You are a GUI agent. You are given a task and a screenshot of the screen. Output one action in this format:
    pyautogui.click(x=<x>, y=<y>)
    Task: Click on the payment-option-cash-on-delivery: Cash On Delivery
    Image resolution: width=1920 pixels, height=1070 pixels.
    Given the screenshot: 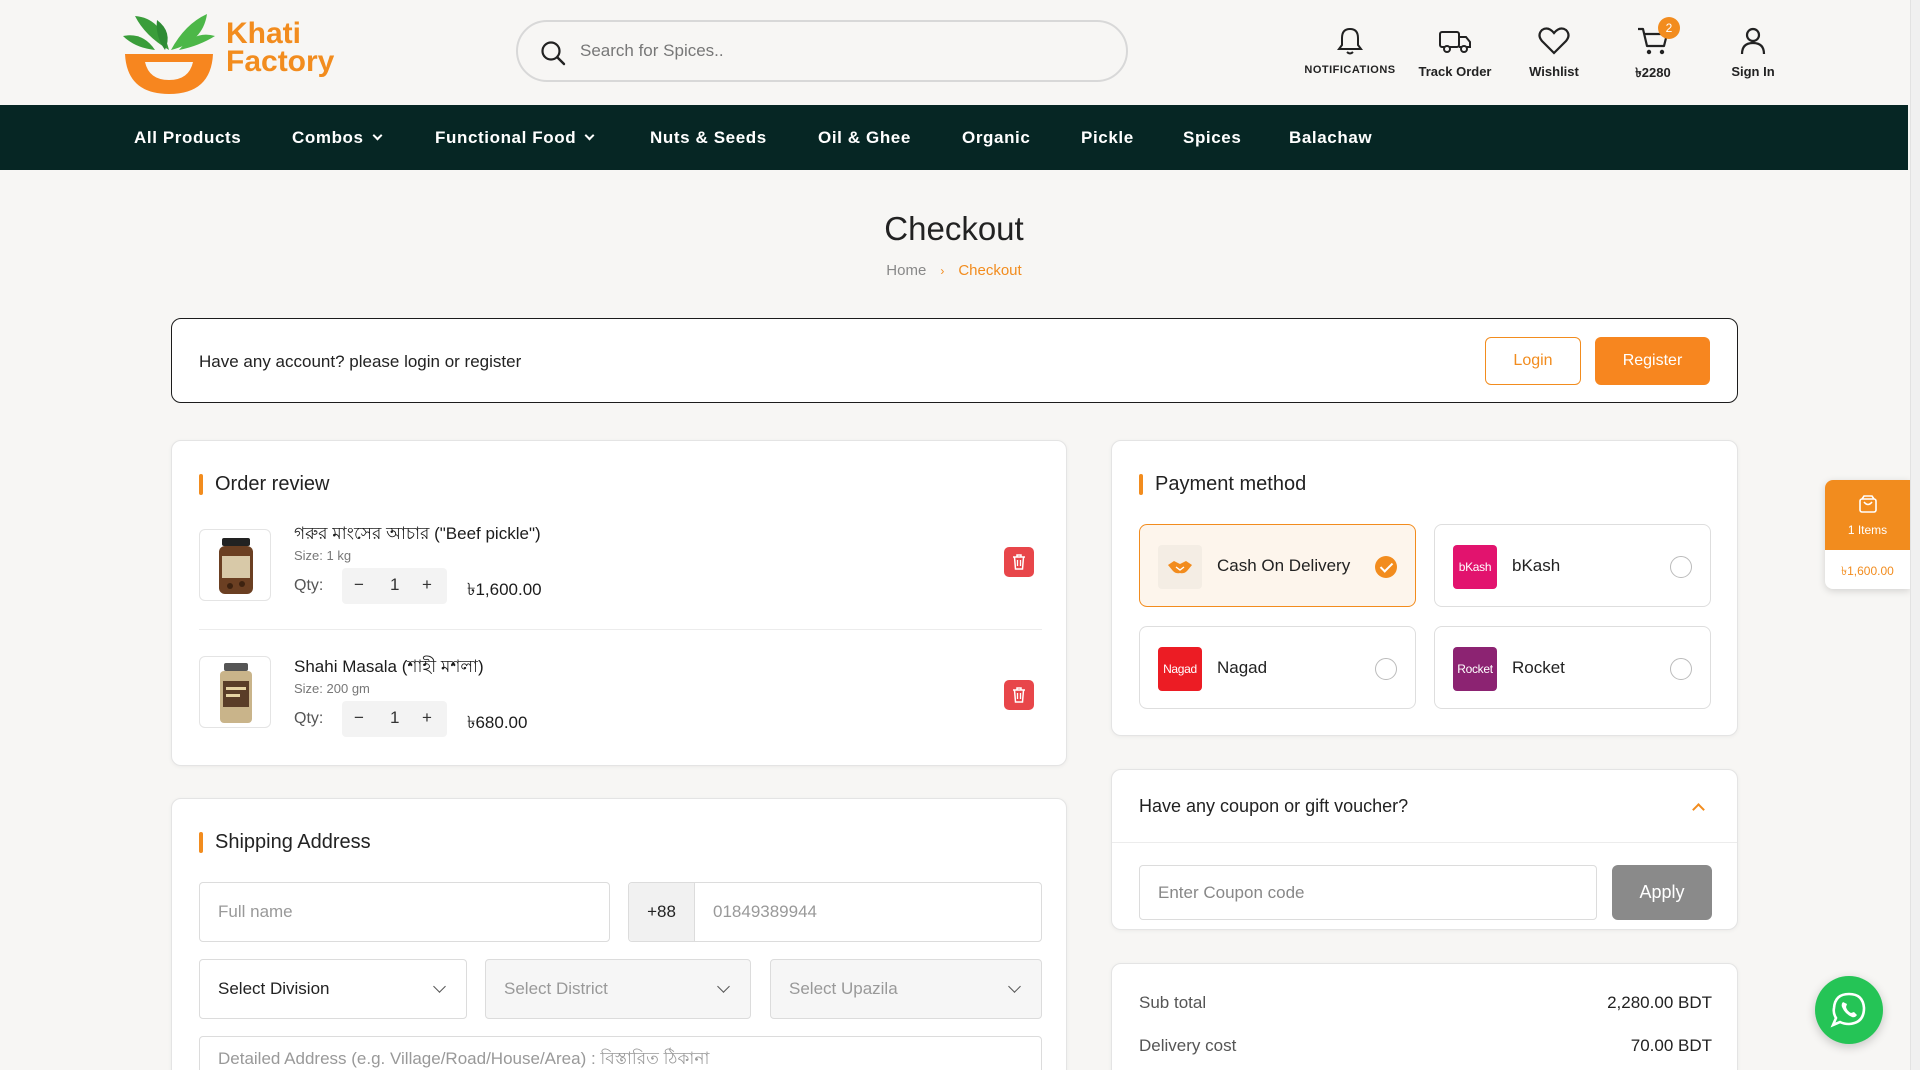 What is the action you would take?
    pyautogui.click(x=1277, y=565)
    